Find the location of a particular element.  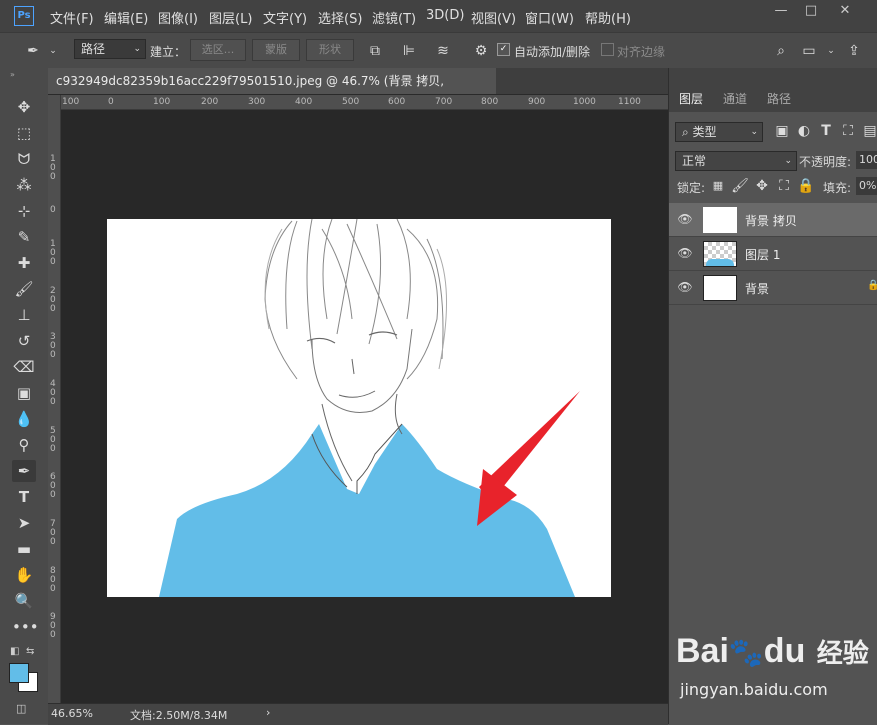

lock-position-icon: ✥ is located at coordinates (762, 186).